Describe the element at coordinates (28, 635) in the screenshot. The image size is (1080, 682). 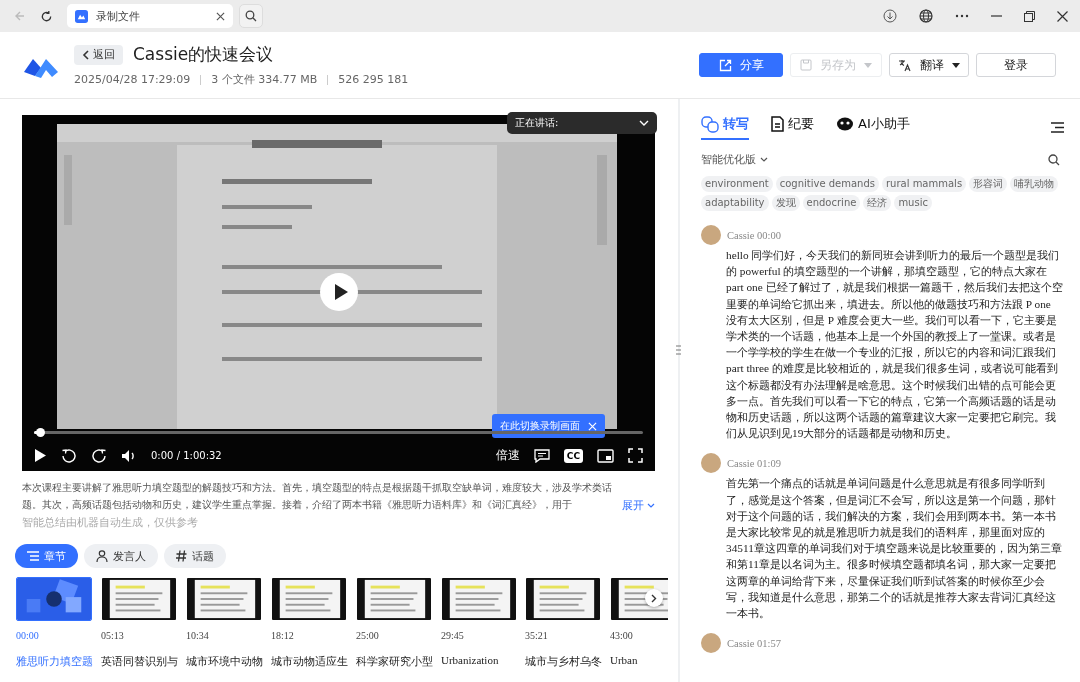
I see `chapter-time: 00:00` at that location.